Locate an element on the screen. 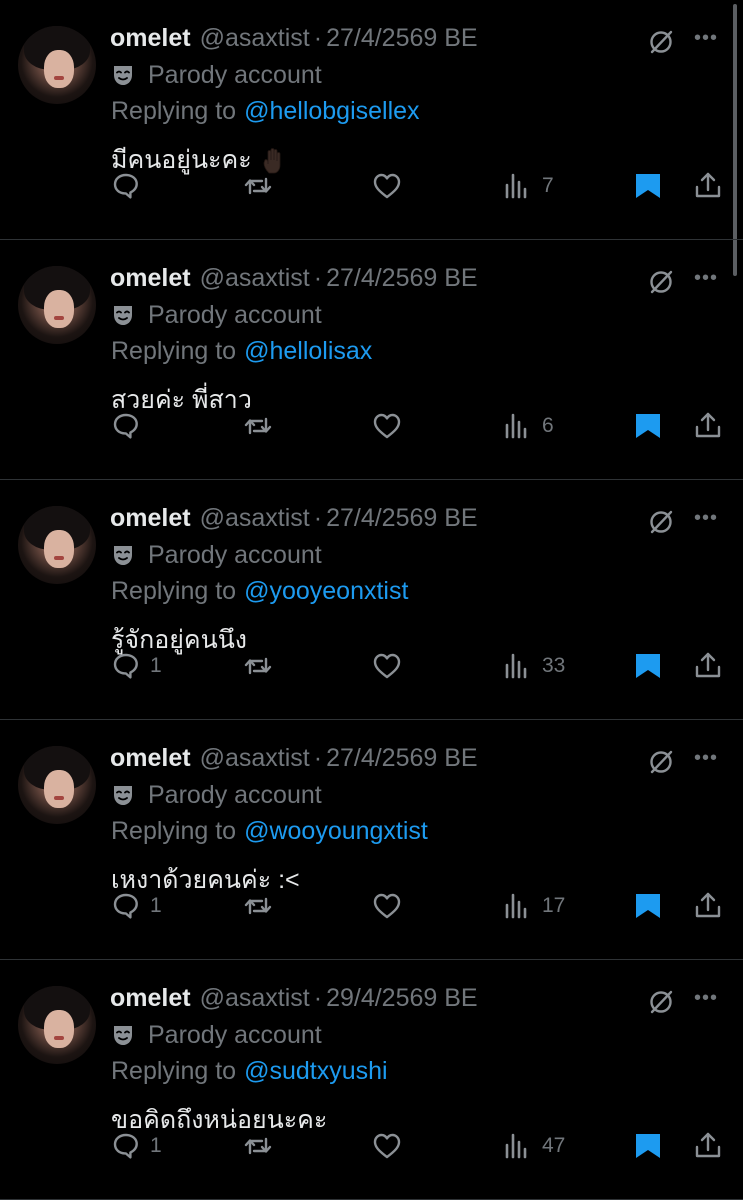 Image resolution: width=743 pixels, height=1200 pixels. views-button: 33 is located at coordinates (533, 666).